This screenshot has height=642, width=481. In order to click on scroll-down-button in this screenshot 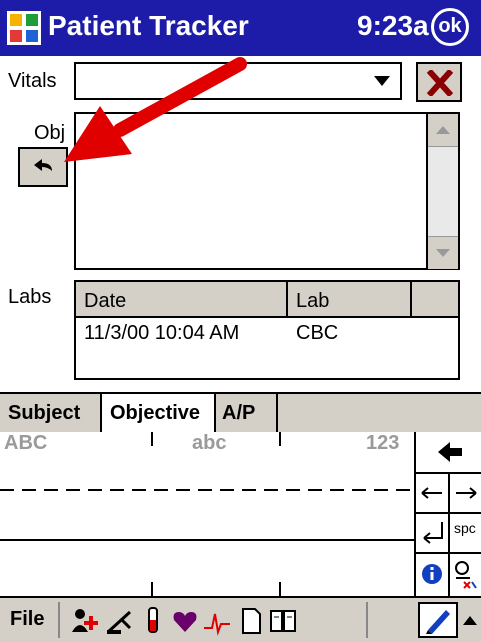, I will do `click(443, 252)`.